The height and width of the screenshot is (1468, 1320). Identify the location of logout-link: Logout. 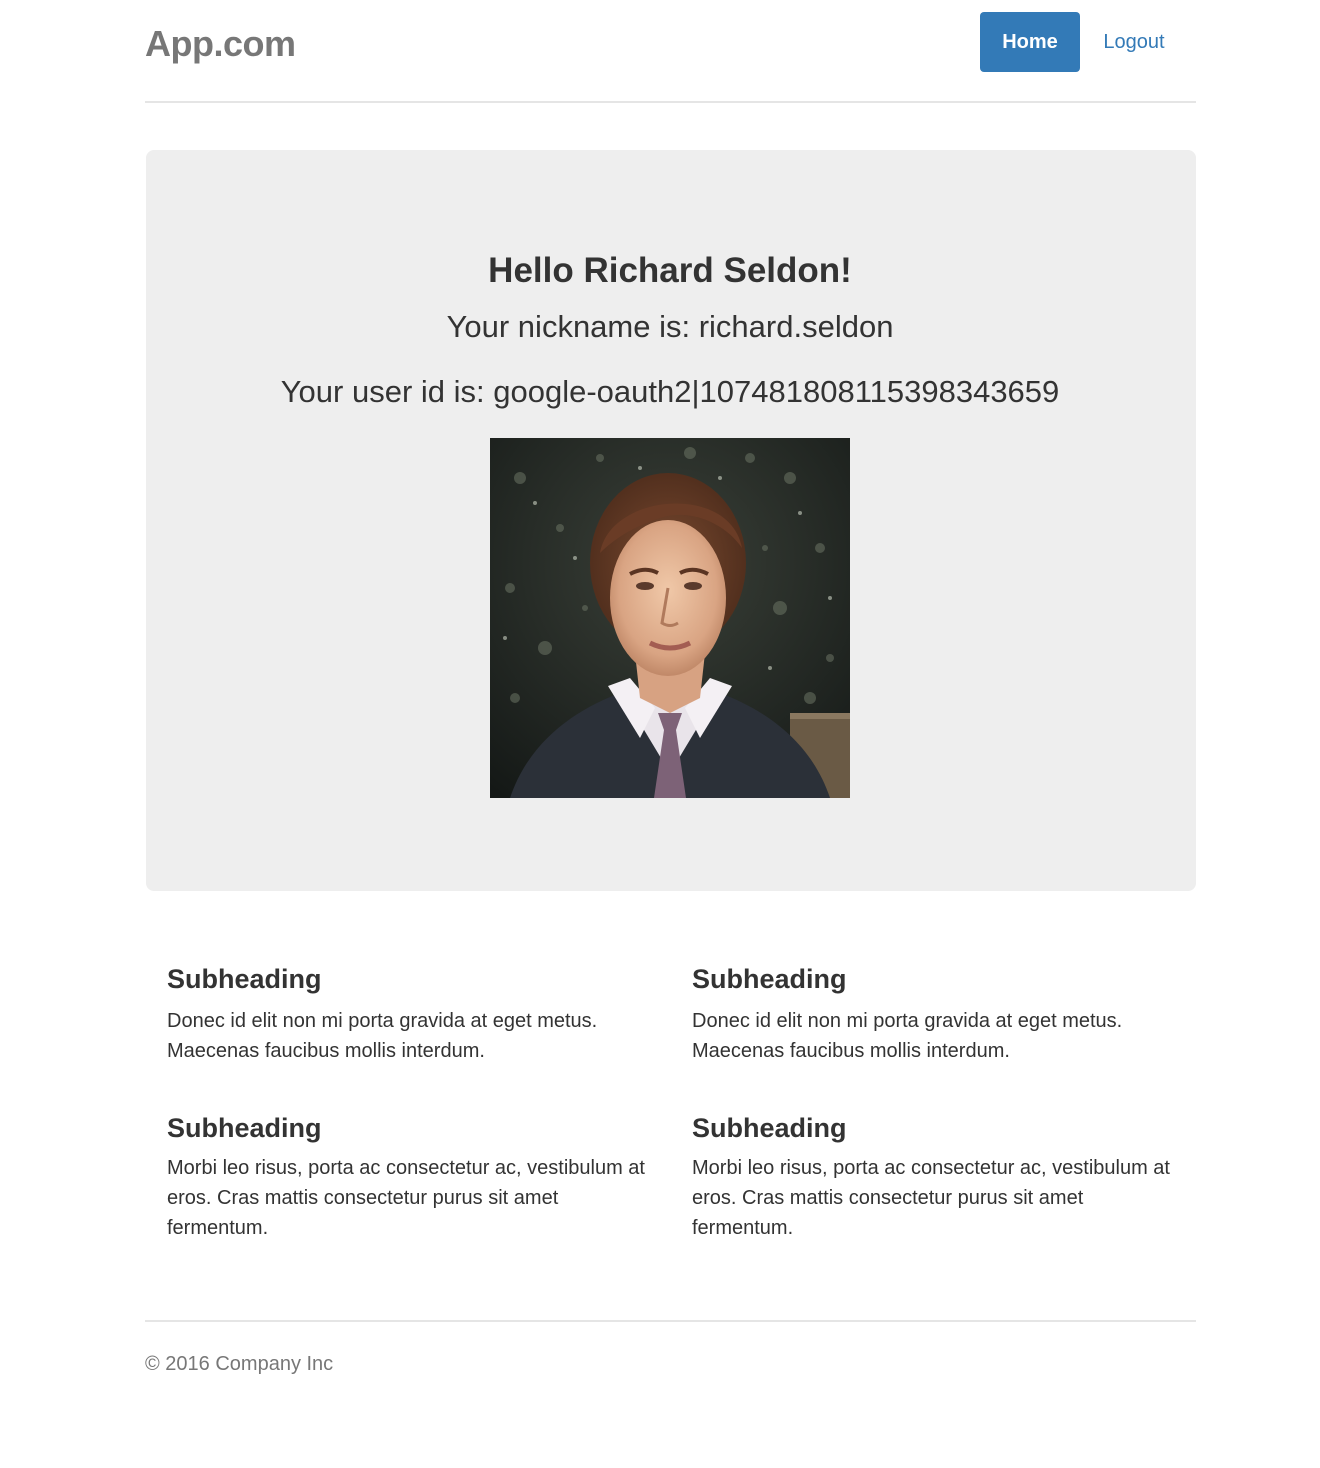
(1134, 42).